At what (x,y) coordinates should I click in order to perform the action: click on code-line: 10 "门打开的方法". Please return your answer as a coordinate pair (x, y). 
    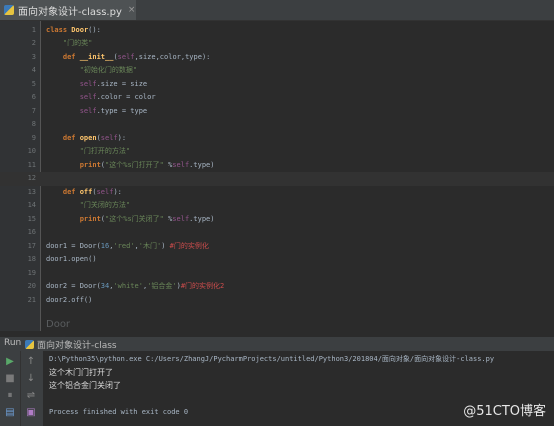
    Looking at the image, I should click on (277, 152).